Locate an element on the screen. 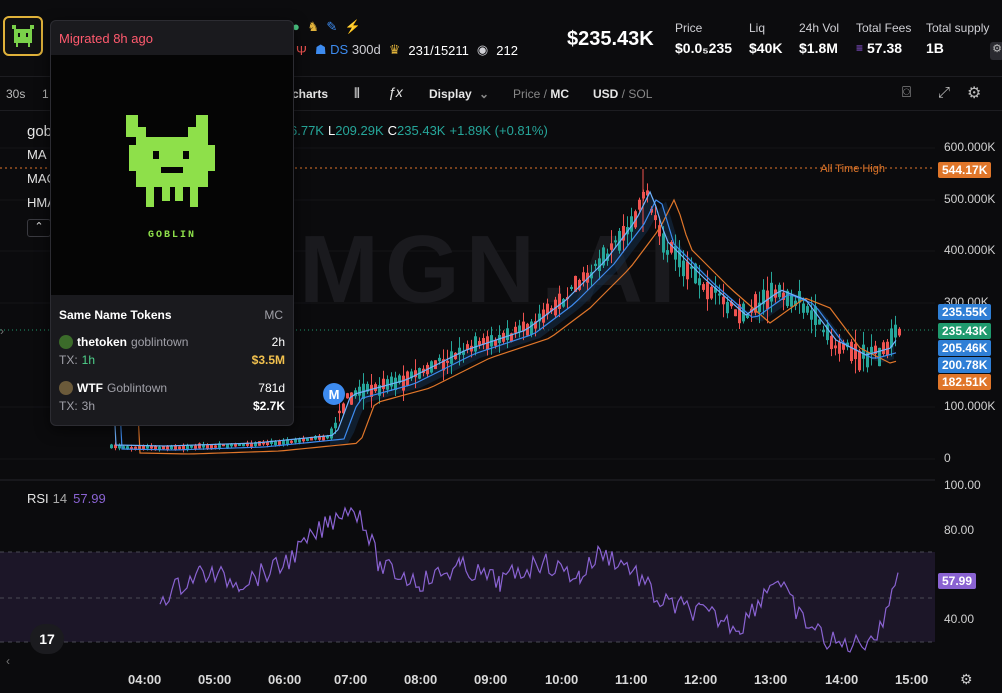 Image resolution: width=1002 pixels, height=693 pixels. candle-type-icon: ⫴ is located at coordinates (357, 93).